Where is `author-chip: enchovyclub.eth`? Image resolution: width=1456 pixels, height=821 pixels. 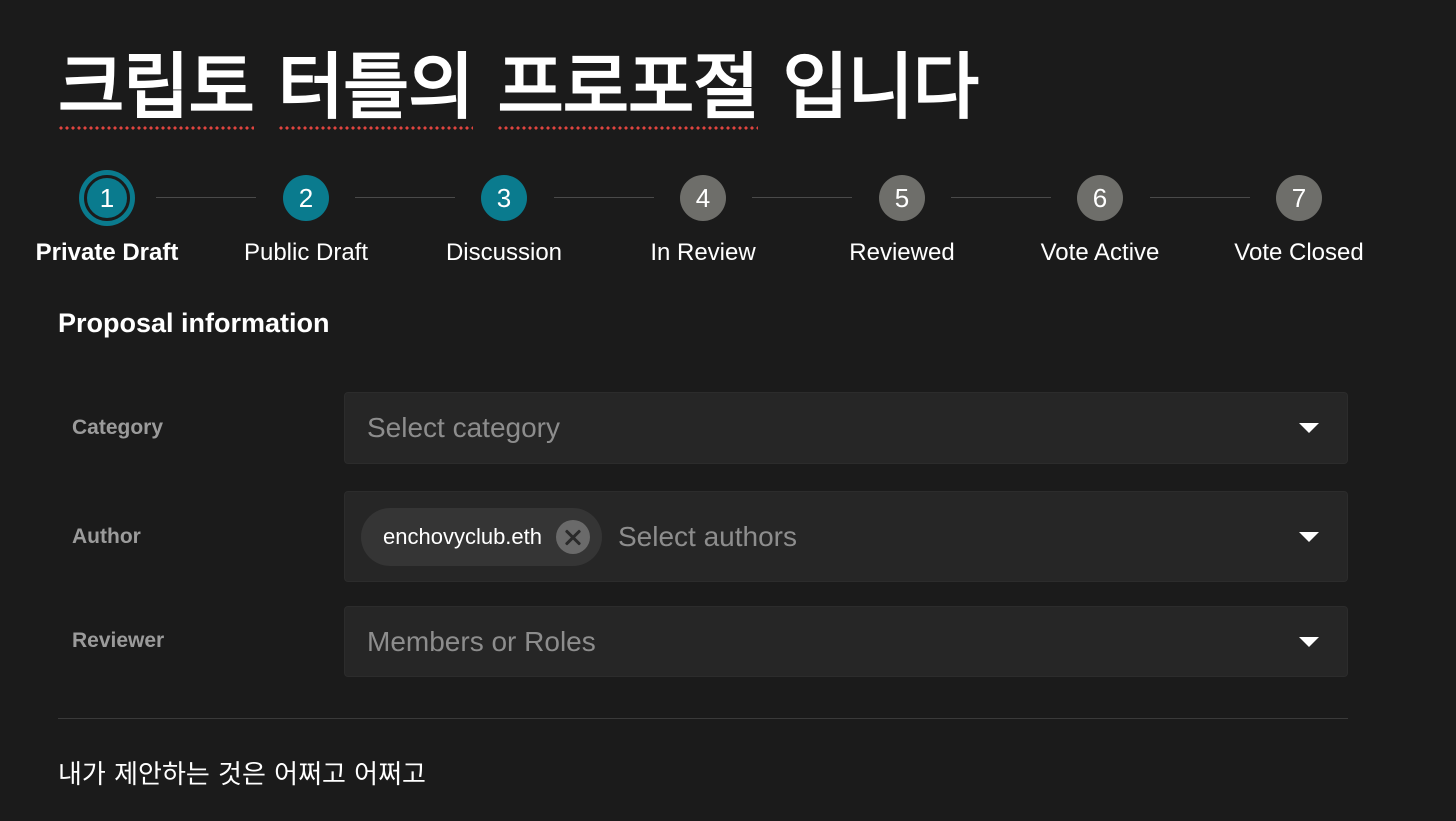
author-chip: enchovyclub.eth is located at coordinates (481, 536).